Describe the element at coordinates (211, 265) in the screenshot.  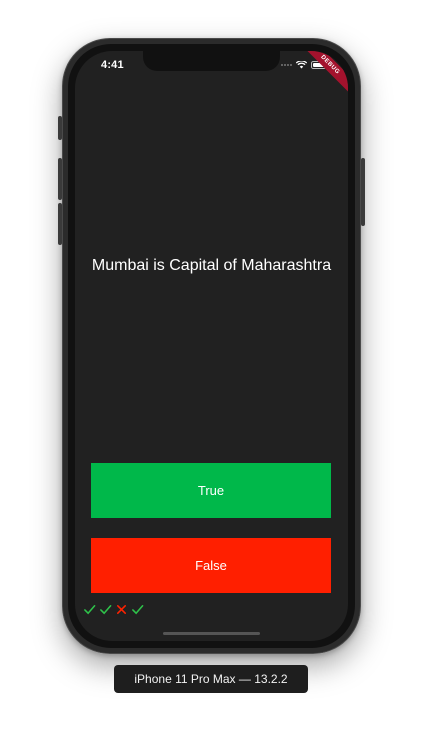
I see `question-text: Mumbai is Capital of Maharashtra` at that location.